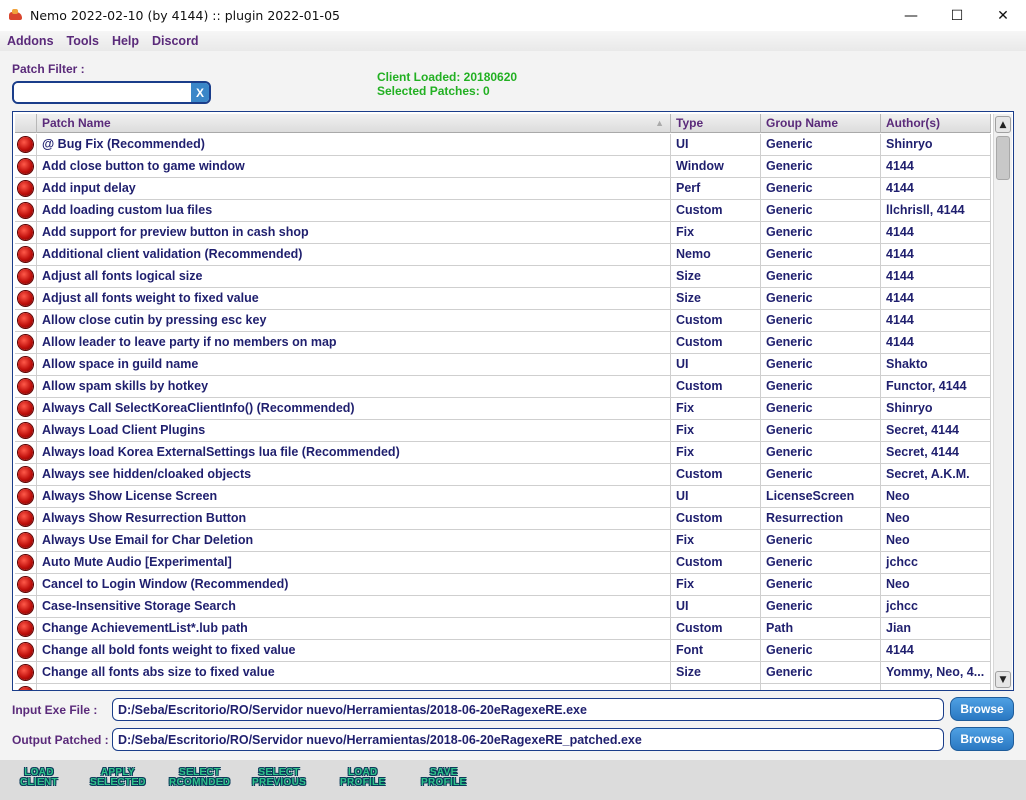  What do you see at coordinates (39, 778) in the screenshot?
I see `load-client-button: LOAD CLIENT` at bounding box center [39, 778].